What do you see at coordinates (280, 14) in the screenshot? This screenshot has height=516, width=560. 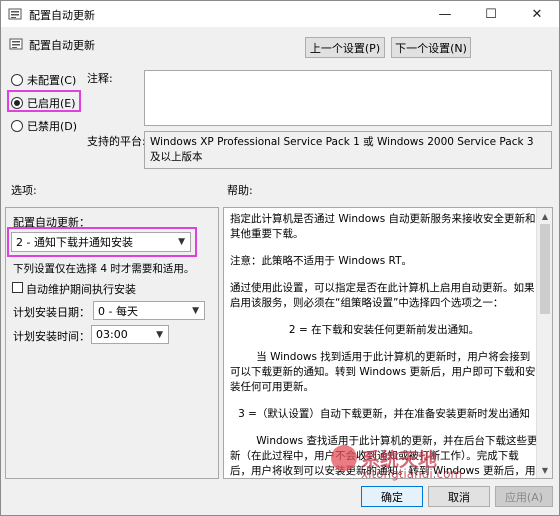 I see `title-bar: 配置自动更新 — ☐ ✕` at bounding box center [280, 14].